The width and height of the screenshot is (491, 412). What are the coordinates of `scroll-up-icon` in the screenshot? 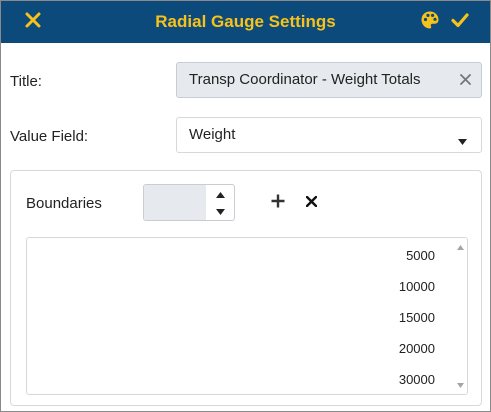 It's located at (460, 247).